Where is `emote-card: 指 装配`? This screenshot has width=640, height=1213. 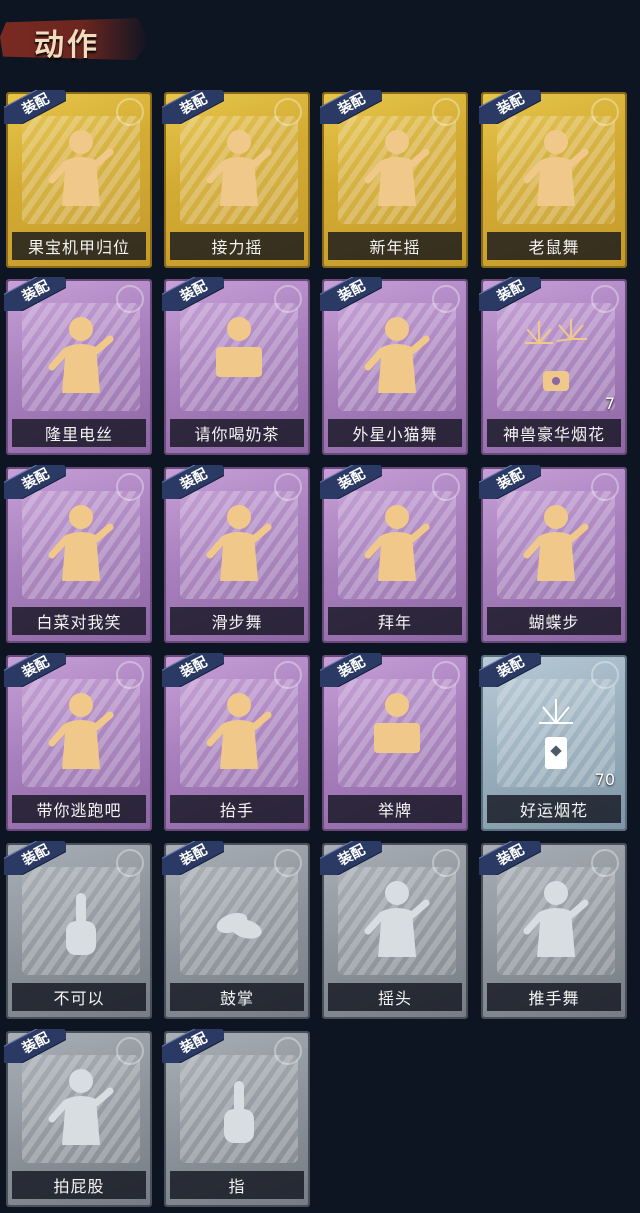 emote-card: 指 装配 is located at coordinates (236, 1118).